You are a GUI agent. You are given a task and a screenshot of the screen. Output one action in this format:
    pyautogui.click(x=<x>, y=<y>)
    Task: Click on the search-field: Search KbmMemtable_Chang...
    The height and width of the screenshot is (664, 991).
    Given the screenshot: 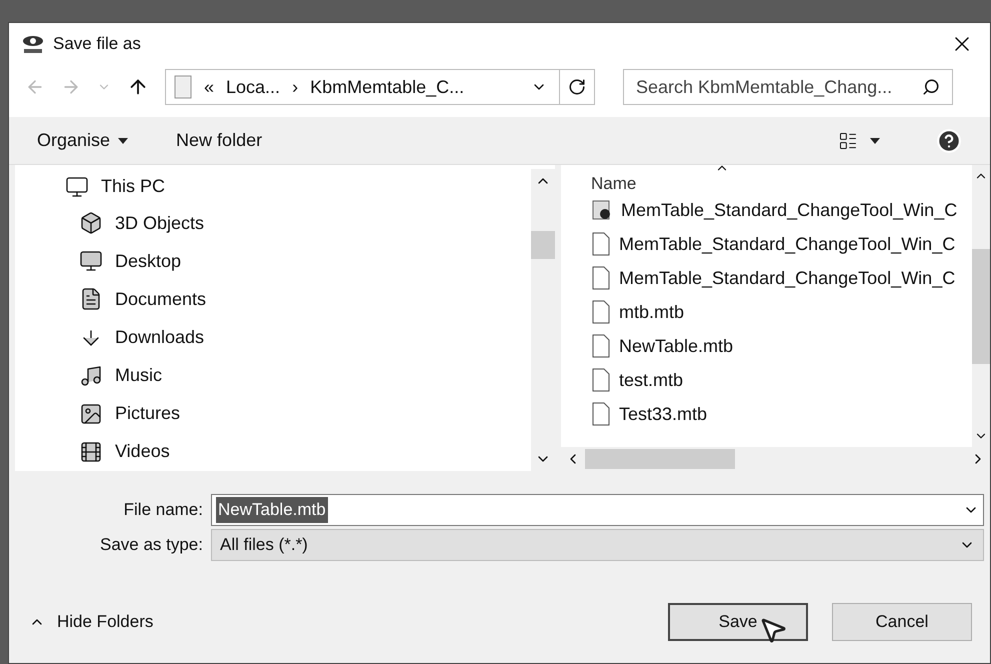 What is the action you would take?
    pyautogui.click(x=788, y=87)
    